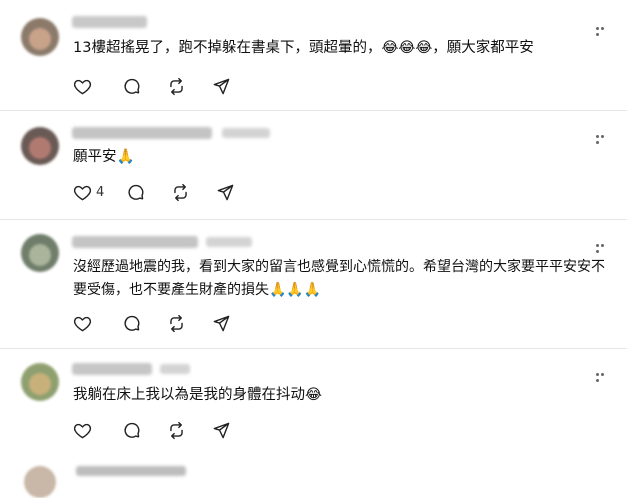  I want to click on post-text: 13樓超搖晃了，跑不掉躲在書桌下，頭超暈的，😂😂😂，願大家都平安, so click(303, 48).